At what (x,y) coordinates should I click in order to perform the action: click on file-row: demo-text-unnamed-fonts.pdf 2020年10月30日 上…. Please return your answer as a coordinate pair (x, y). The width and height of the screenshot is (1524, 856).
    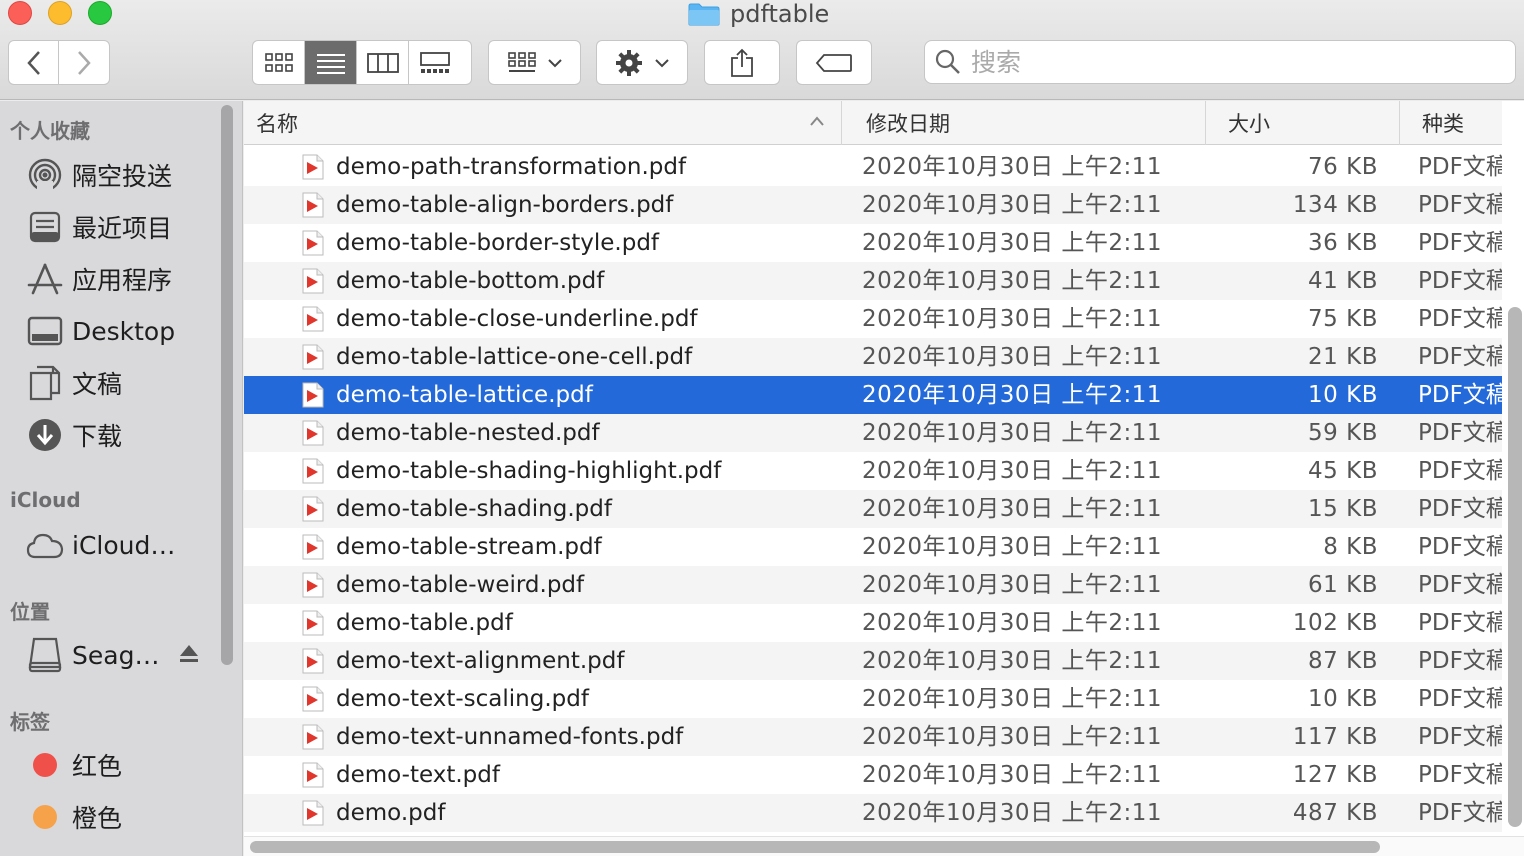
    Looking at the image, I should click on (873, 737).